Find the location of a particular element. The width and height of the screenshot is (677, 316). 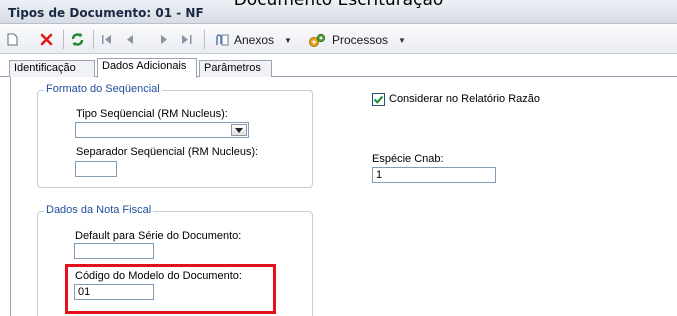

last-record-icon is located at coordinates (187, 39).